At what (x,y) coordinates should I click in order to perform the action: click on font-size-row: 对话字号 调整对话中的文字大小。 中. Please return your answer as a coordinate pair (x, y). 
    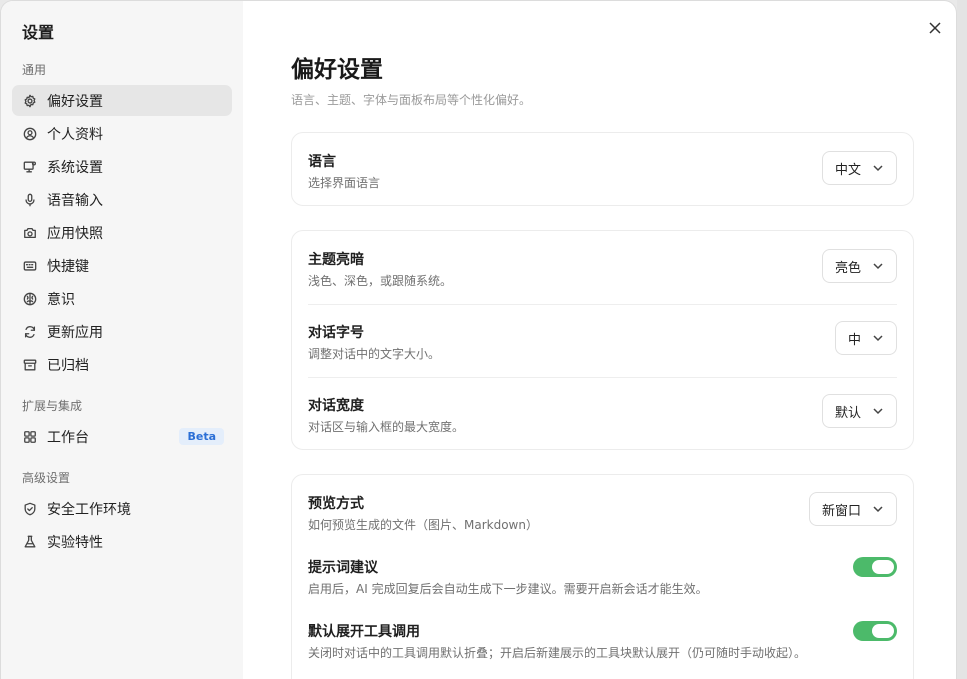
    Looking at the image, I should click on (602, 340).